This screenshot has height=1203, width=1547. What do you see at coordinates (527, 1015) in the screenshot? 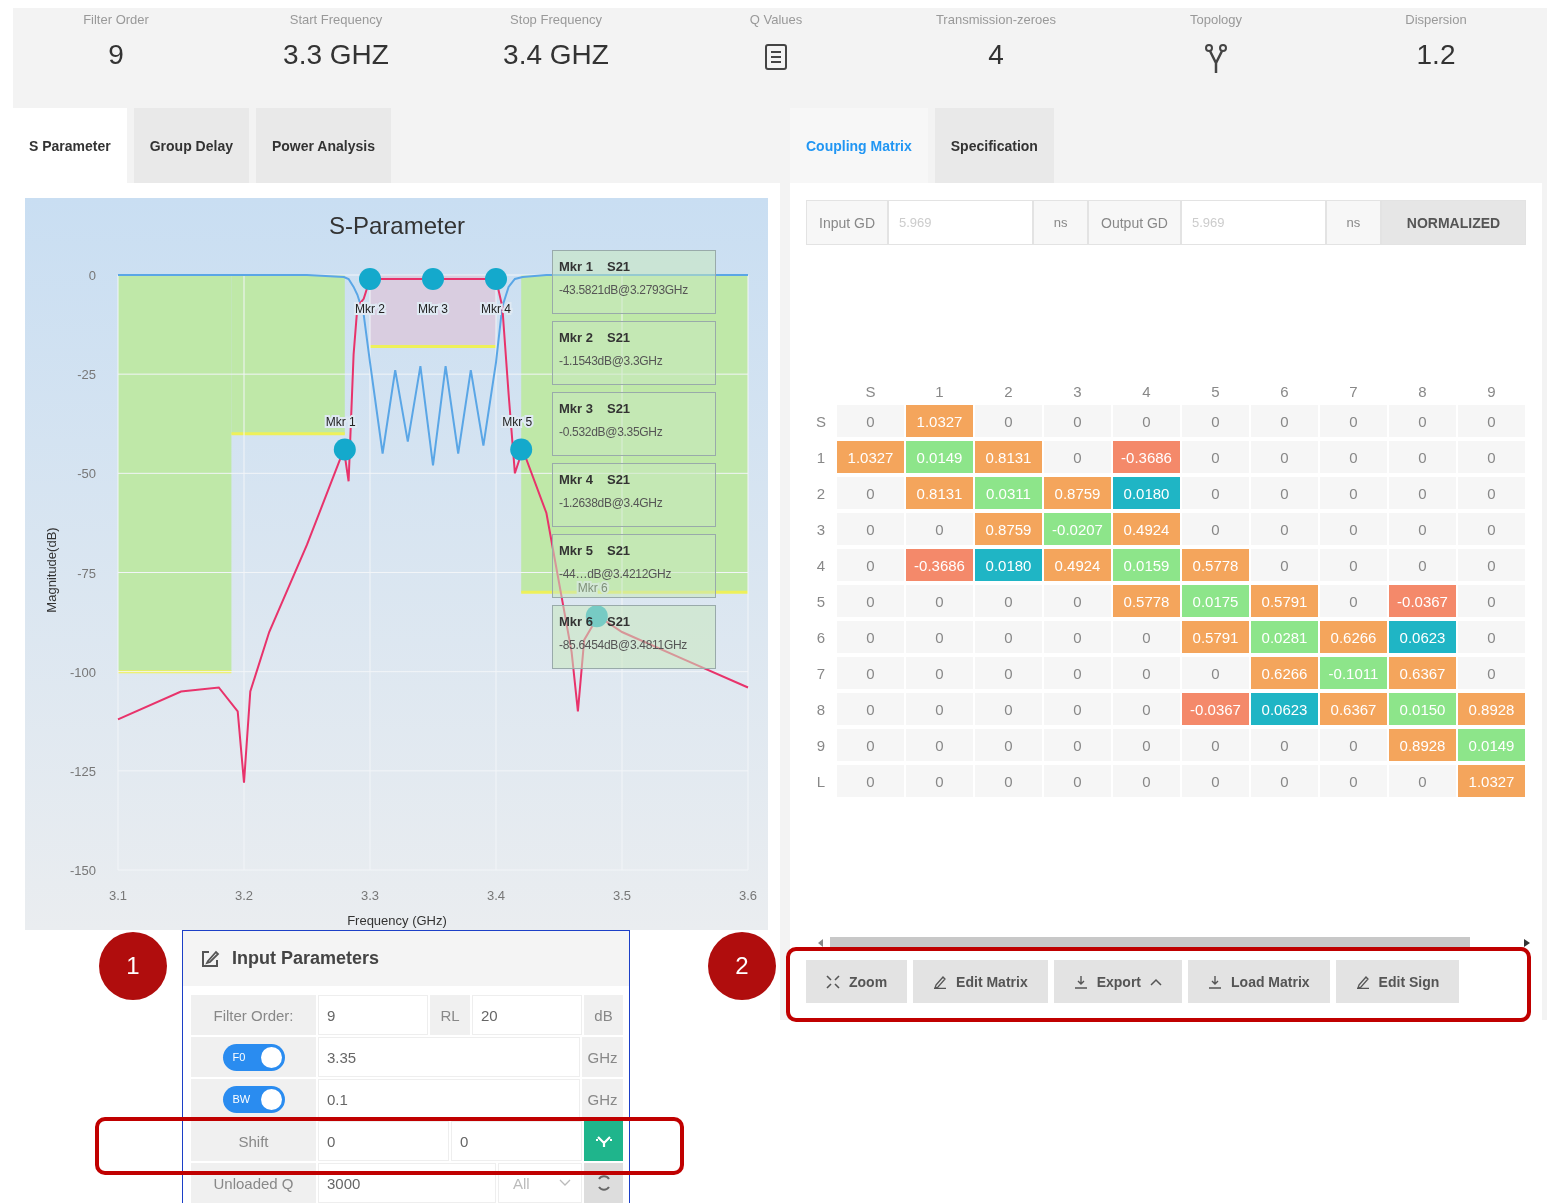
I see `rl-field: 20` at bounding box center [527, 1015].